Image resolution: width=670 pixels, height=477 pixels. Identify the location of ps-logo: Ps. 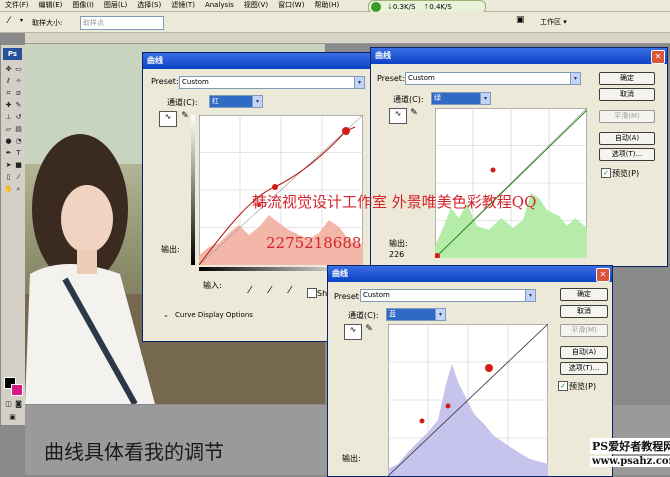
(12, 54).